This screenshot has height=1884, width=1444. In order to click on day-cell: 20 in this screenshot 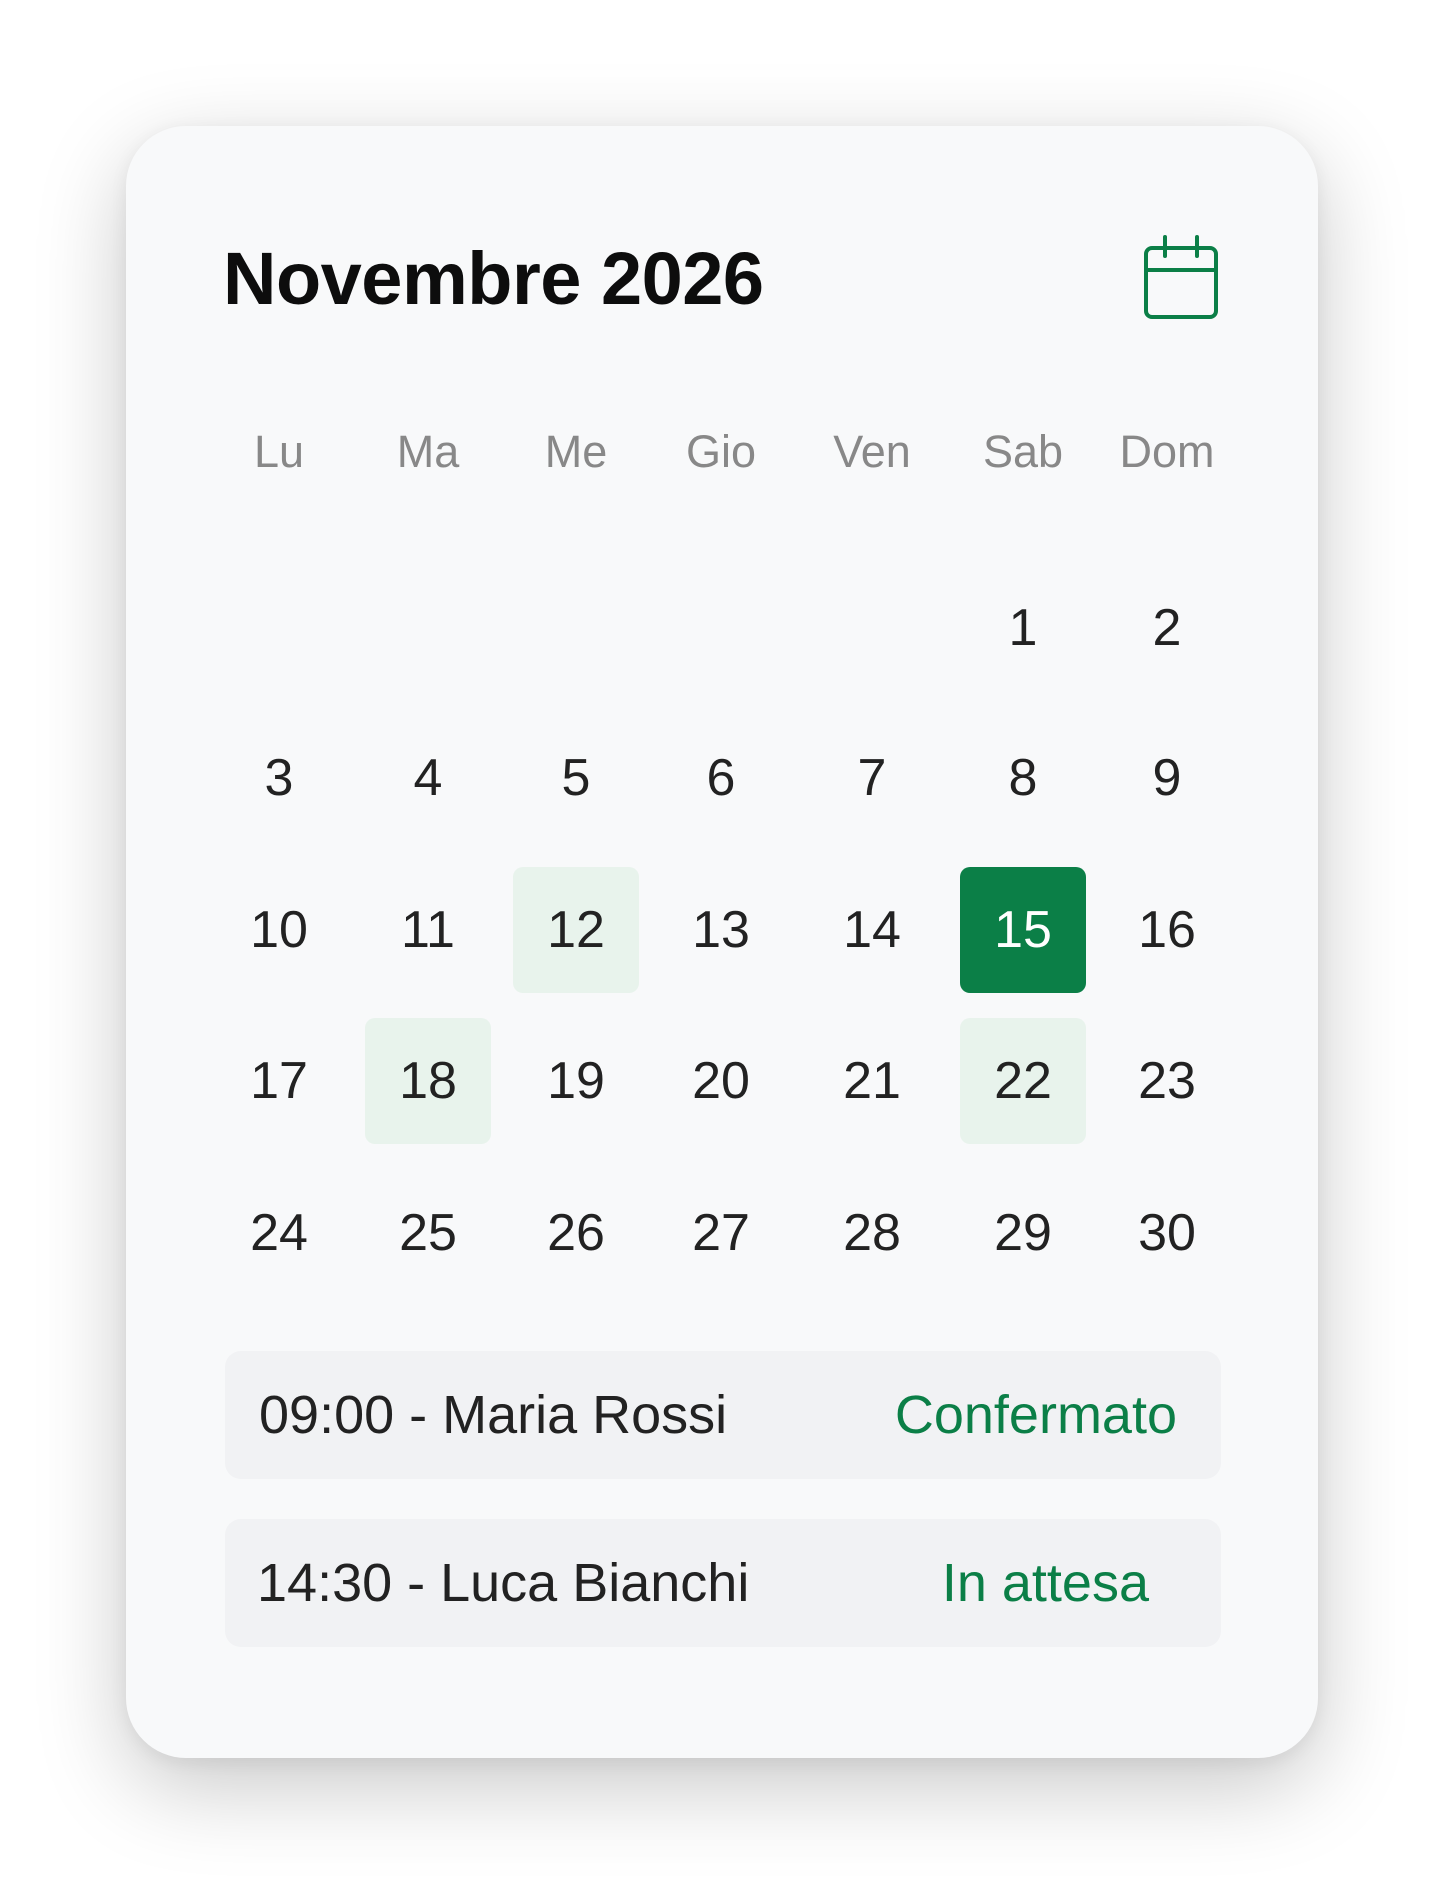, I will do `click(721, 1081)`.